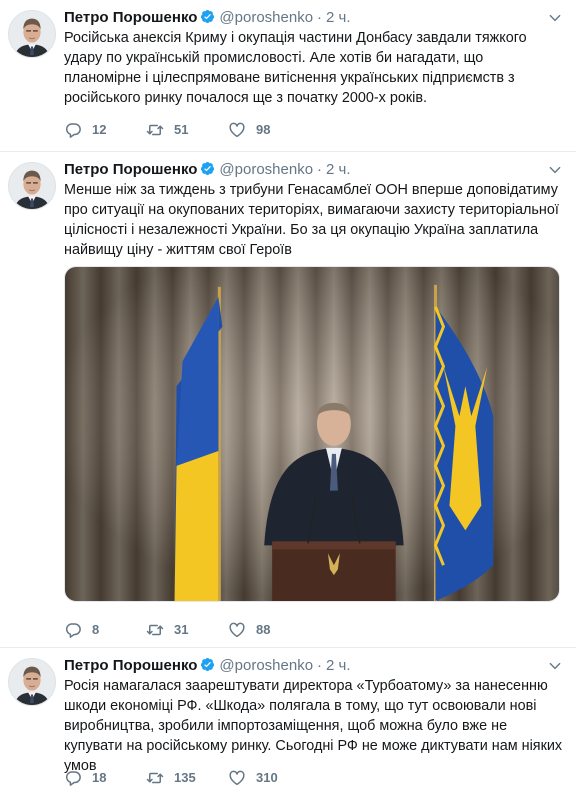  What do you see at coordinates (99, 129) in the screenshot?
I see `reply-count: 12` at bounding box center [99, 129].